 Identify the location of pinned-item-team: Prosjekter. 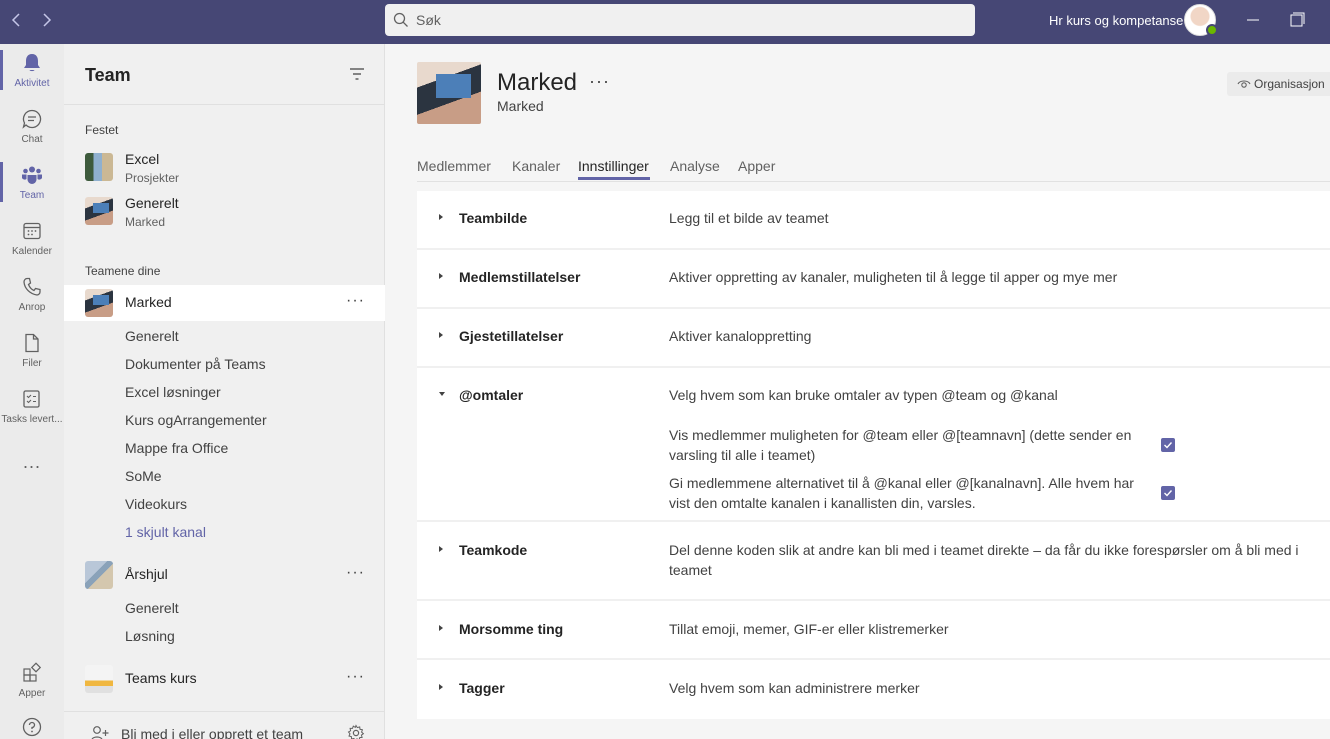
(152, 178).